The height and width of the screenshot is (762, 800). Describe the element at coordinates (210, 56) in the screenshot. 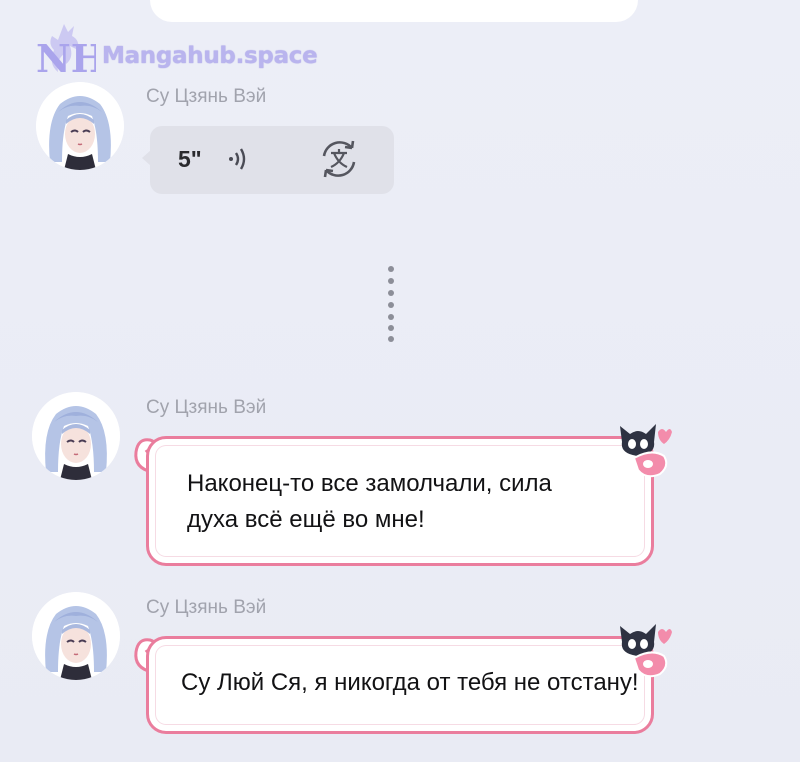

I see `watermark-site-name: Mangahub.space` at that location.